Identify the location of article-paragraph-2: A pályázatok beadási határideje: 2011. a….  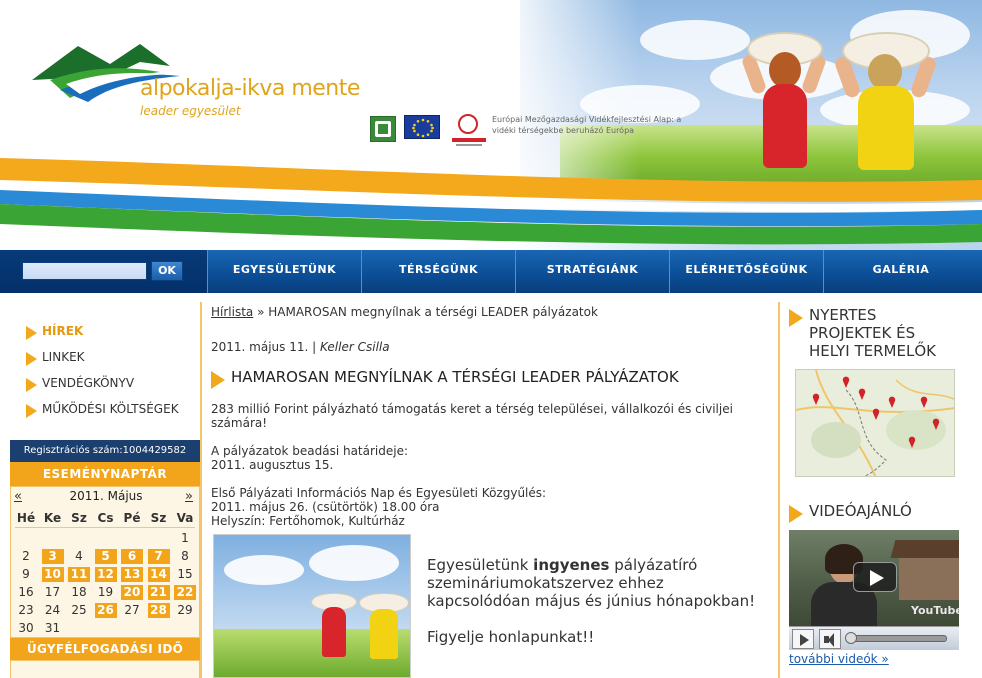
(310, 458).